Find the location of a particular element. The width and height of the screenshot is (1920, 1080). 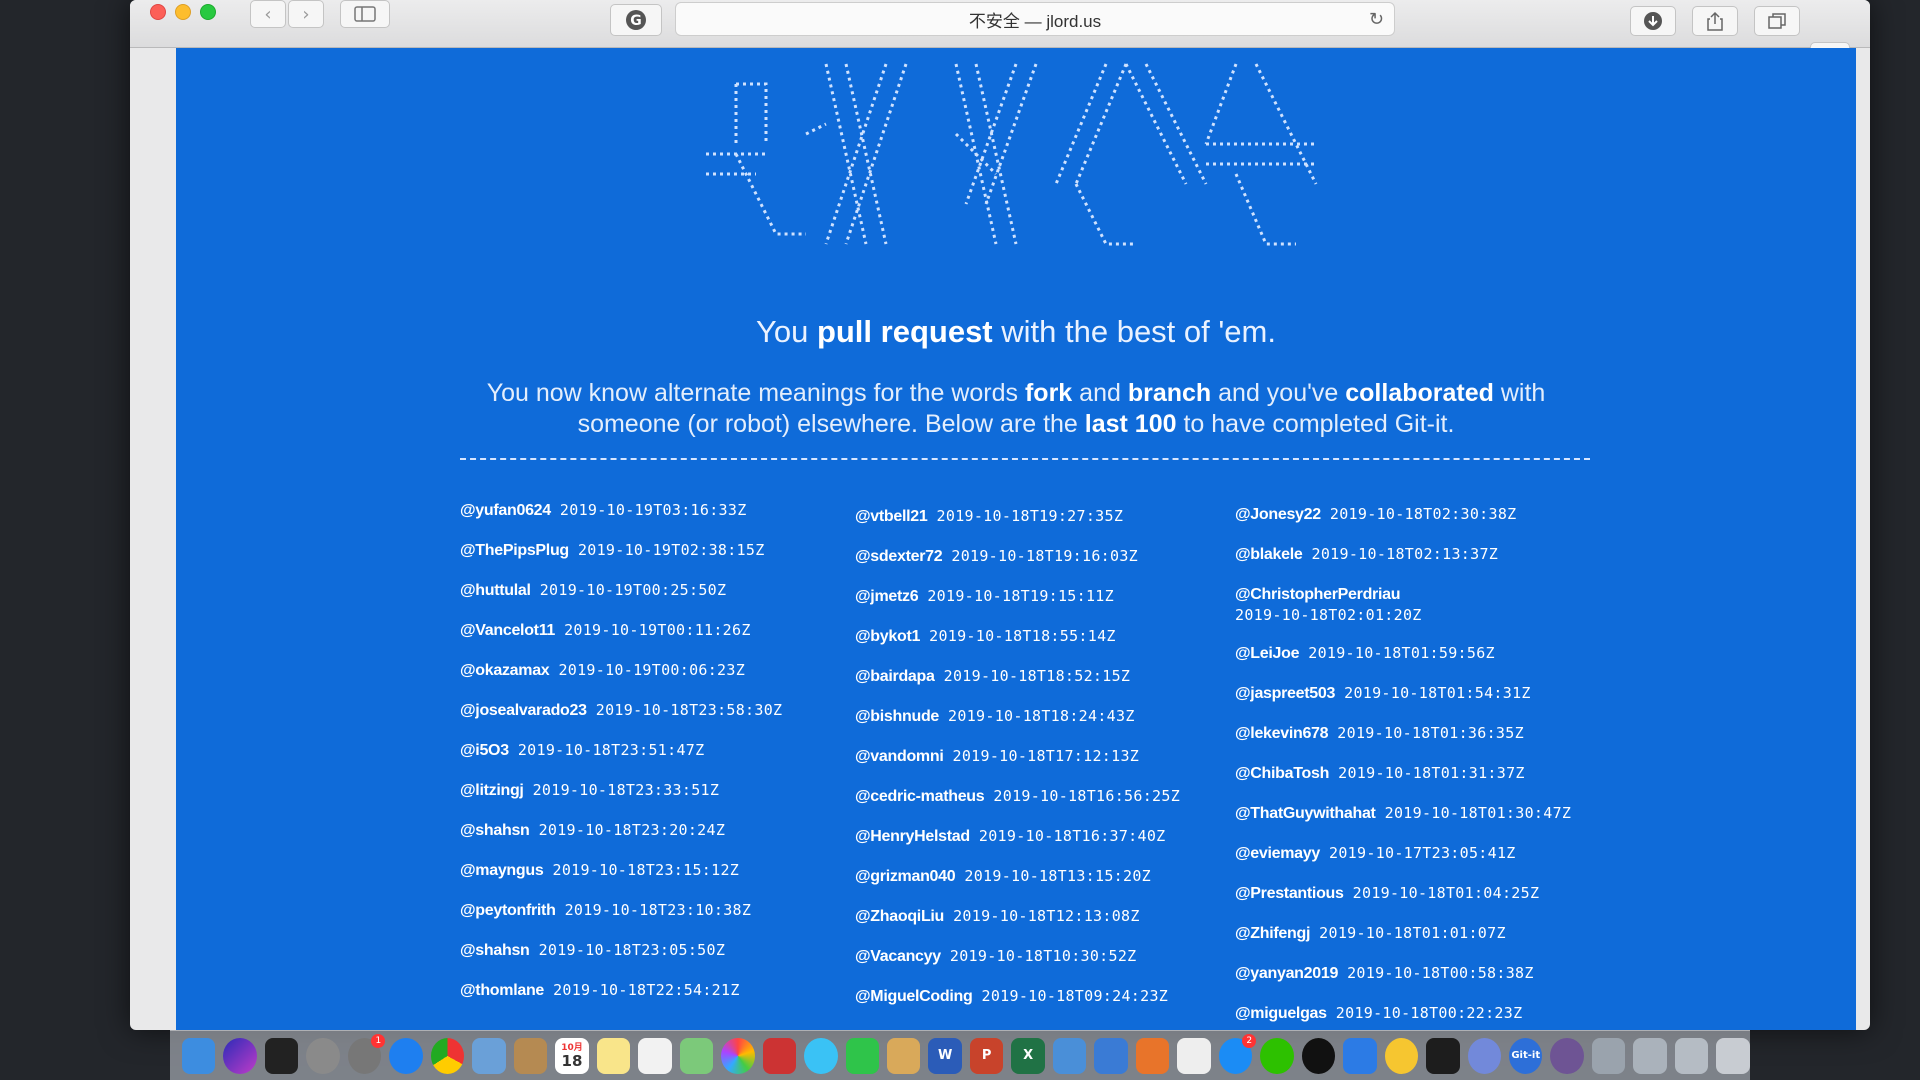

github-username-link: @Vacancyy is located at coordinates (898, 956).